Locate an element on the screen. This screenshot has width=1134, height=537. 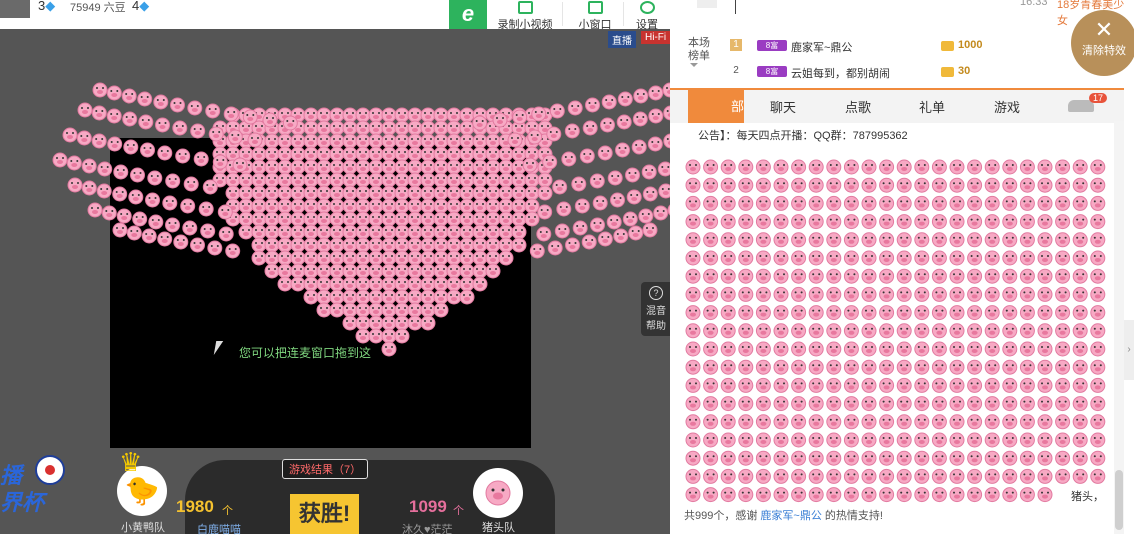
collapse-panel-button: › is located at coordinates (1129, 350).